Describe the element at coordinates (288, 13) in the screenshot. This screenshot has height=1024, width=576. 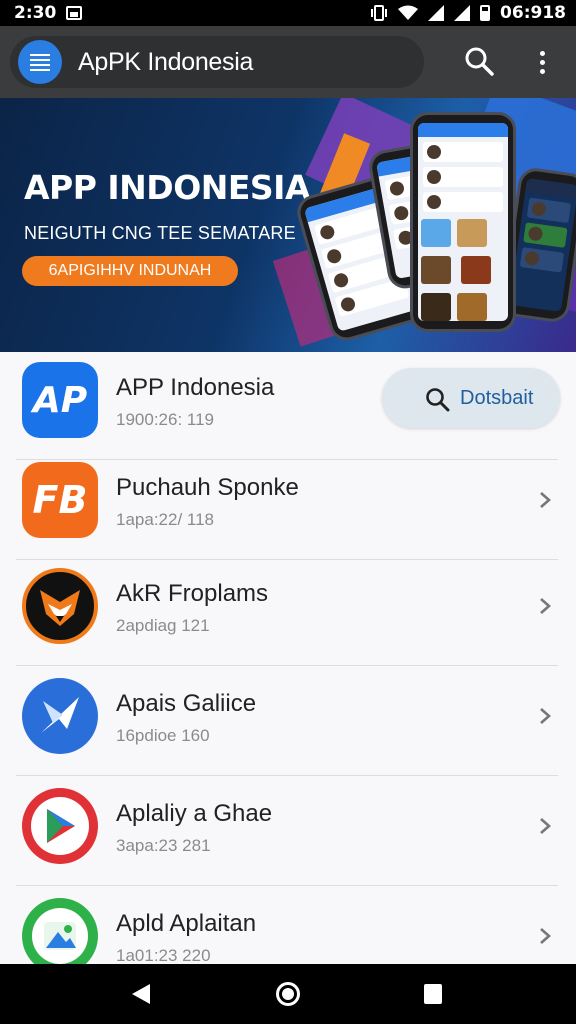
I see `status-bar: 2:30 06:918` at that location.